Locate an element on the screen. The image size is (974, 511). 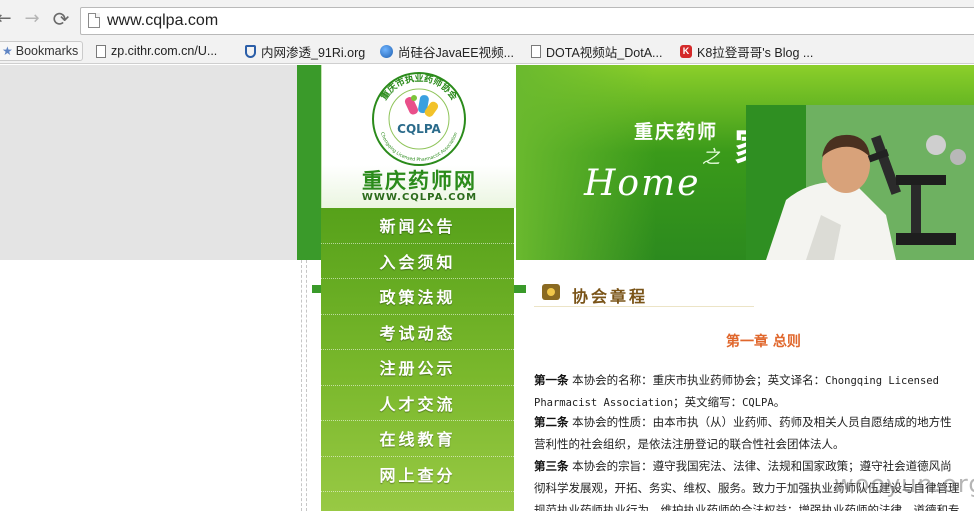
menu-item-label: 人才交流 is located at coordinates (417, 404).